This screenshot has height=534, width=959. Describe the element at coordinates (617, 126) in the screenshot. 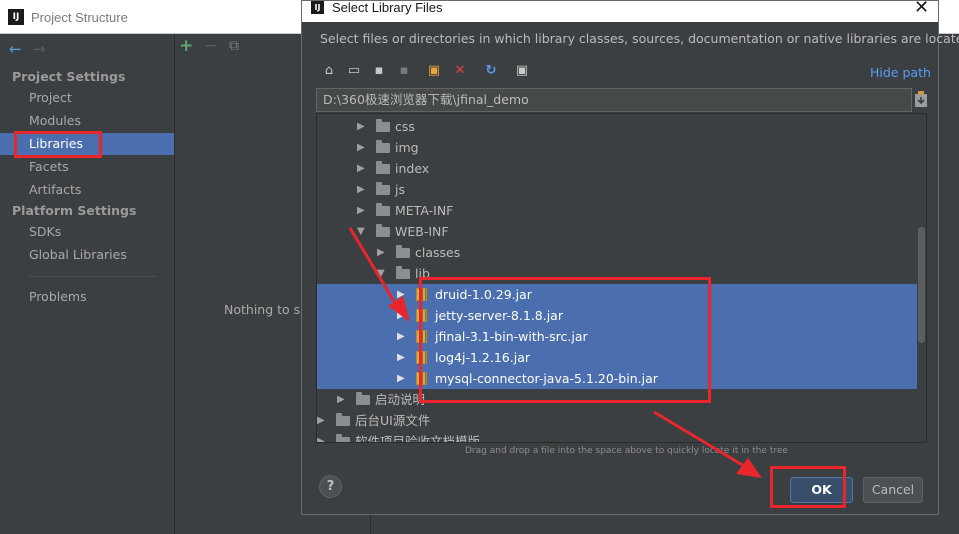

I see `tree-row-folder: ▶ css` at that location.